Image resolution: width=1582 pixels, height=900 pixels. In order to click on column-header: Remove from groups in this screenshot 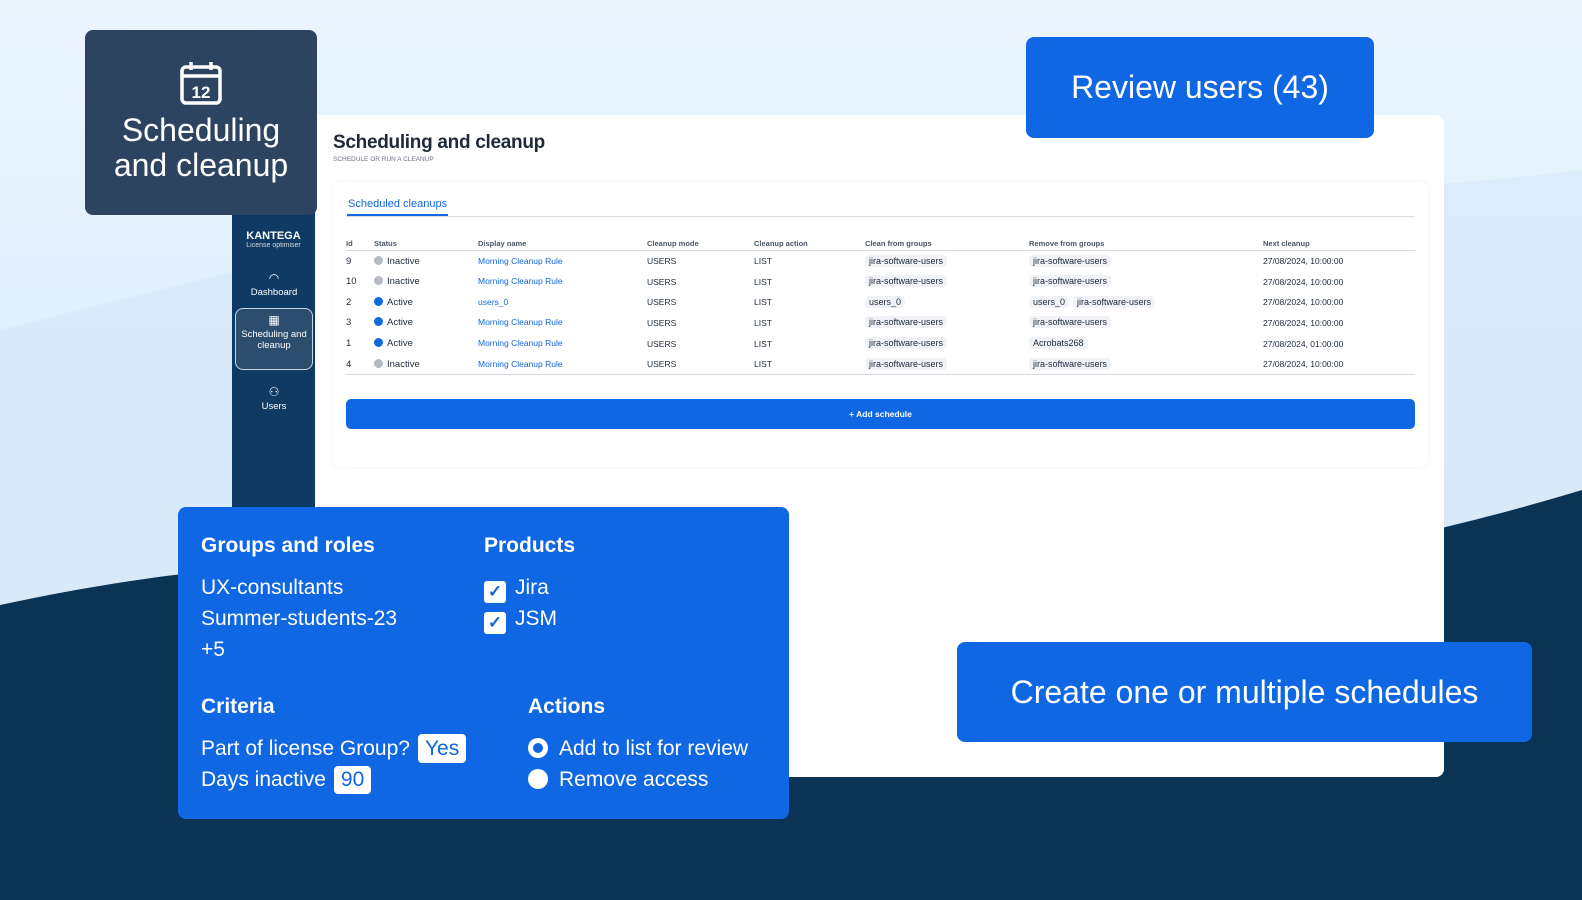, I will do `click(1146, 244)`.